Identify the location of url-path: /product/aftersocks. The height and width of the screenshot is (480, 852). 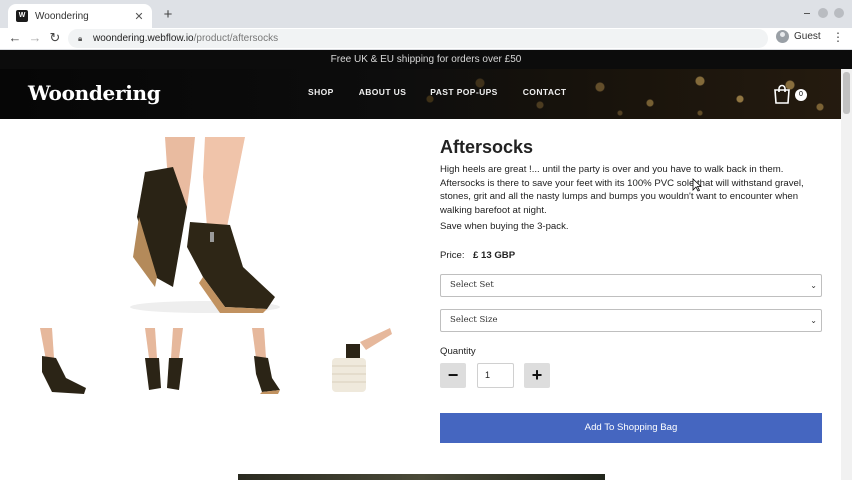
(236, 38).